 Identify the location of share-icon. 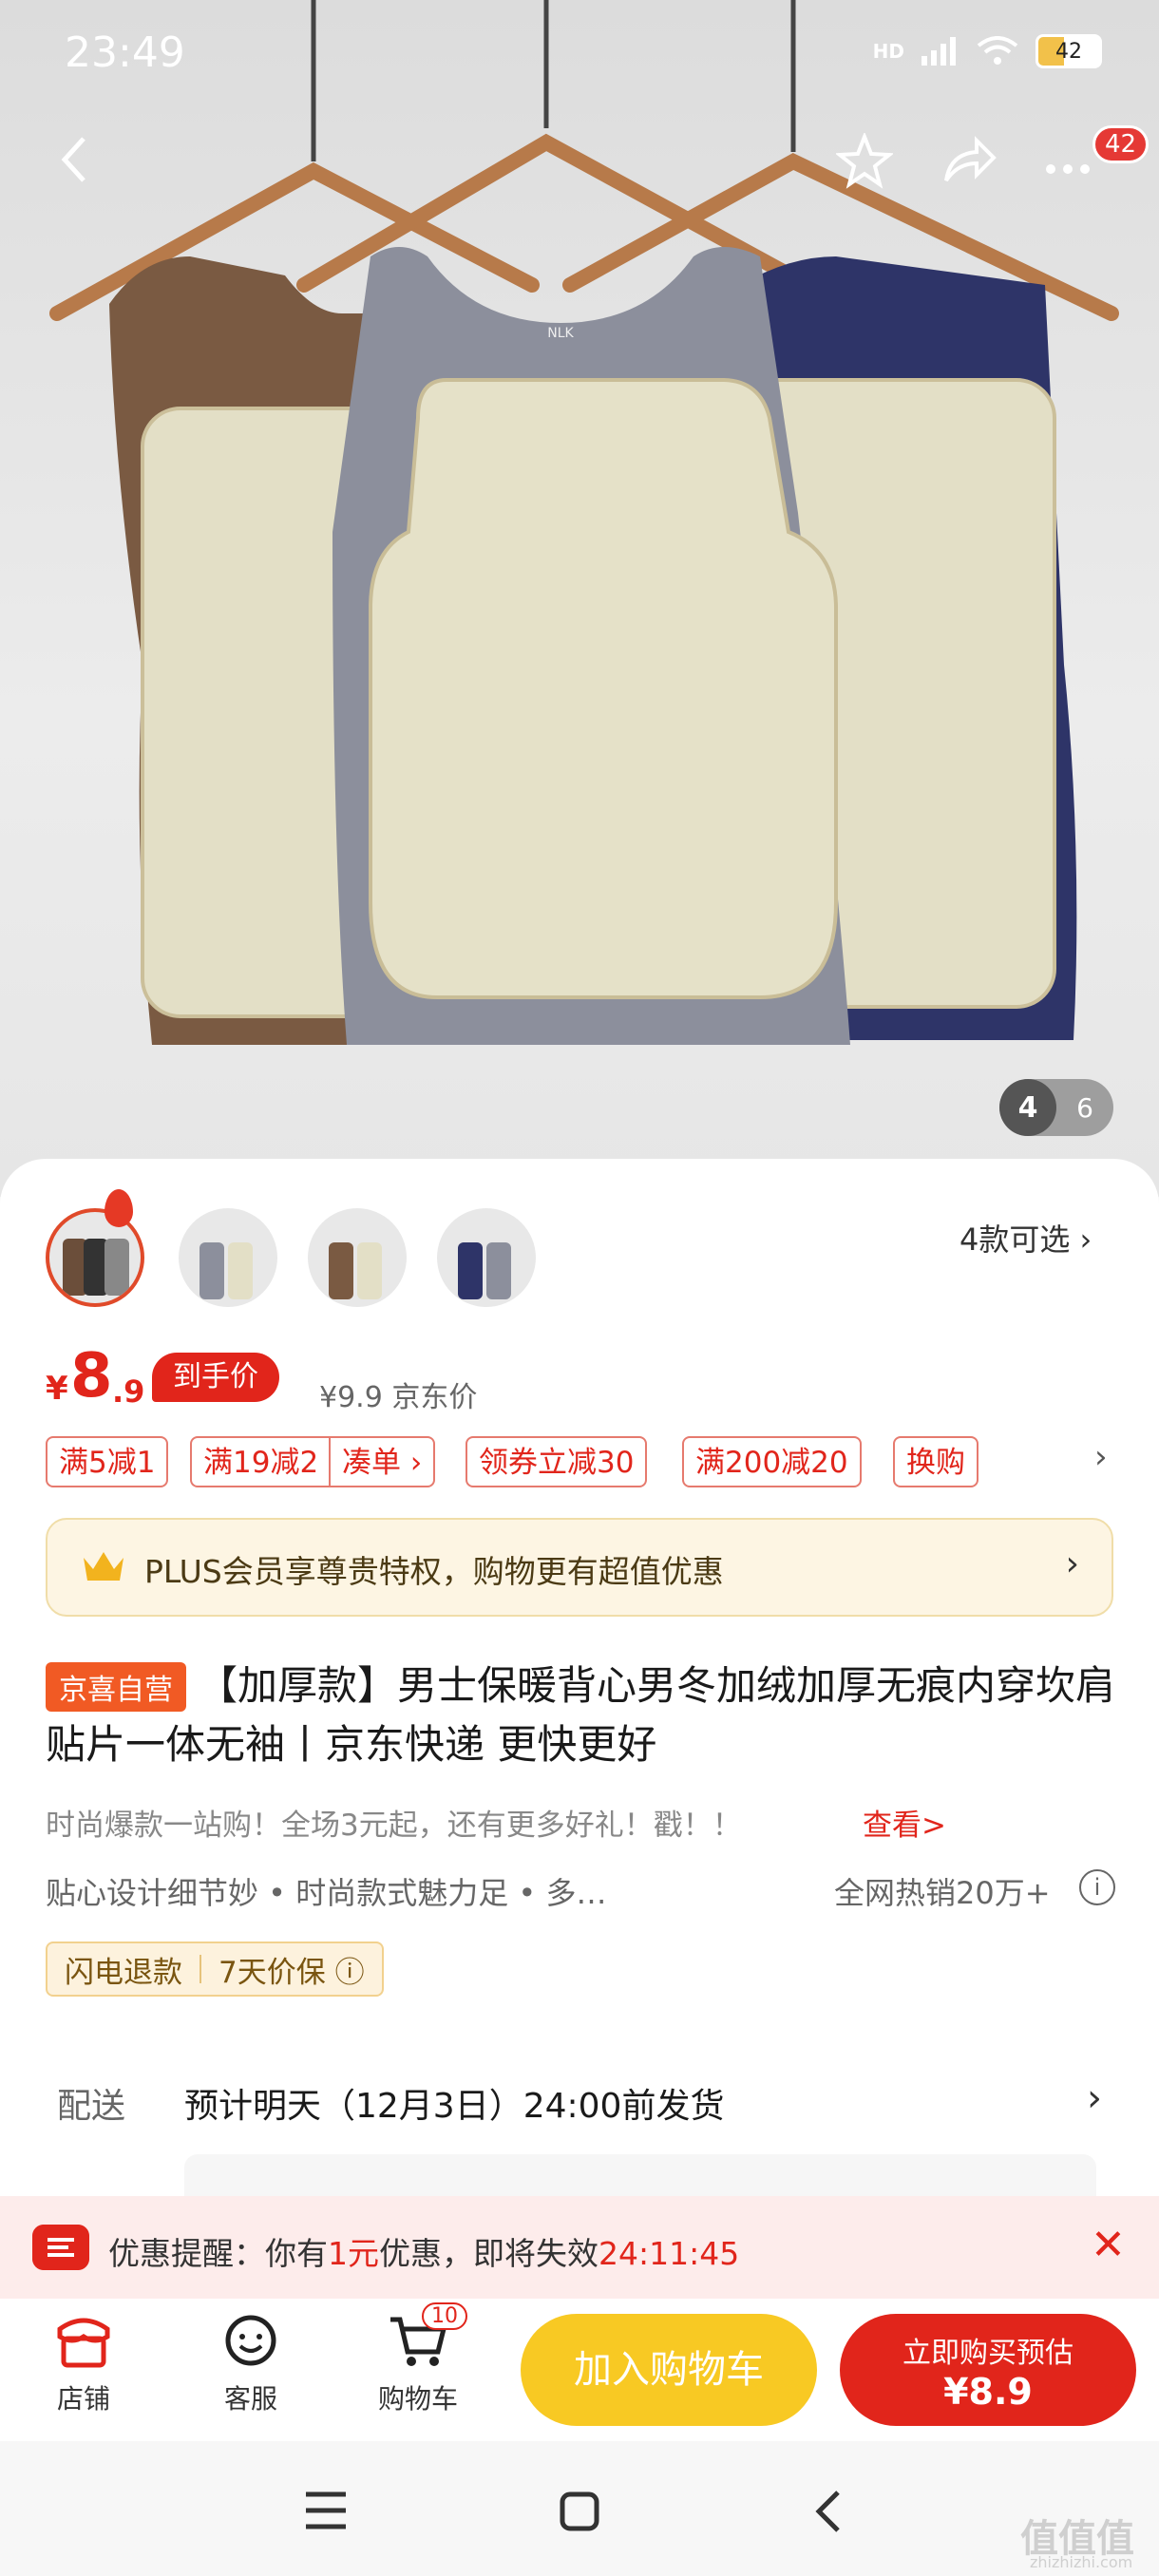
(969, 159).